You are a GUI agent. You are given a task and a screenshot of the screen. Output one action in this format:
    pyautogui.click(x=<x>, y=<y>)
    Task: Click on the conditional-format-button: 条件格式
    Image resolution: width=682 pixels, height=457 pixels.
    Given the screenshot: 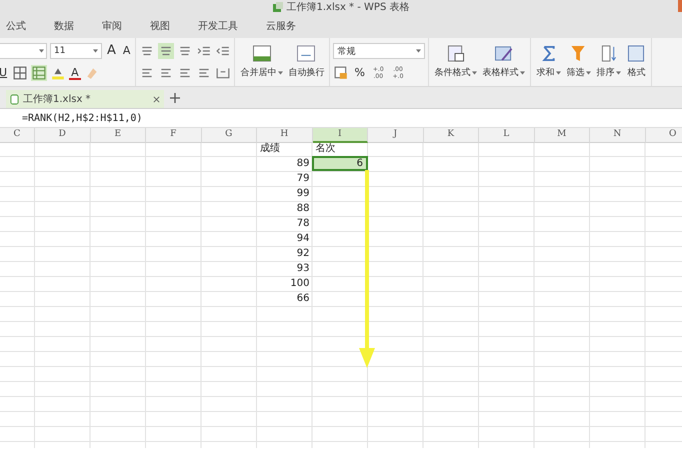 What is the action you would take?
    pyautogui.click(x=456, y=62)
    